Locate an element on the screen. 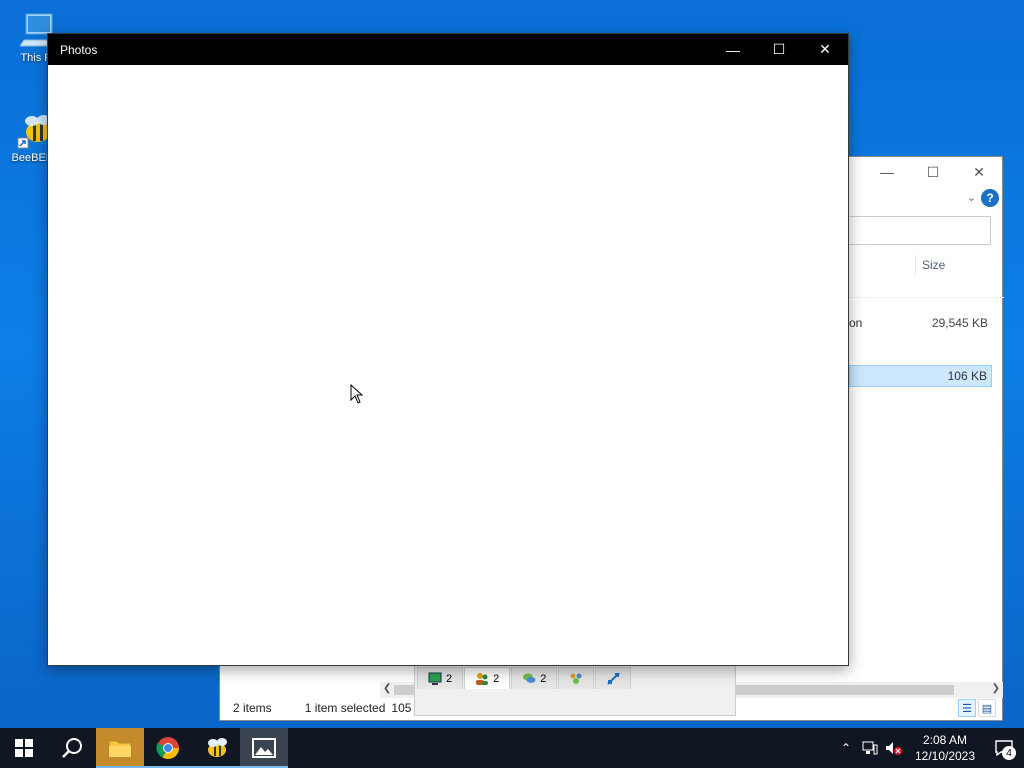  clock: 2:08 AM 12/10/2023 is located at coordinates (945, 748).